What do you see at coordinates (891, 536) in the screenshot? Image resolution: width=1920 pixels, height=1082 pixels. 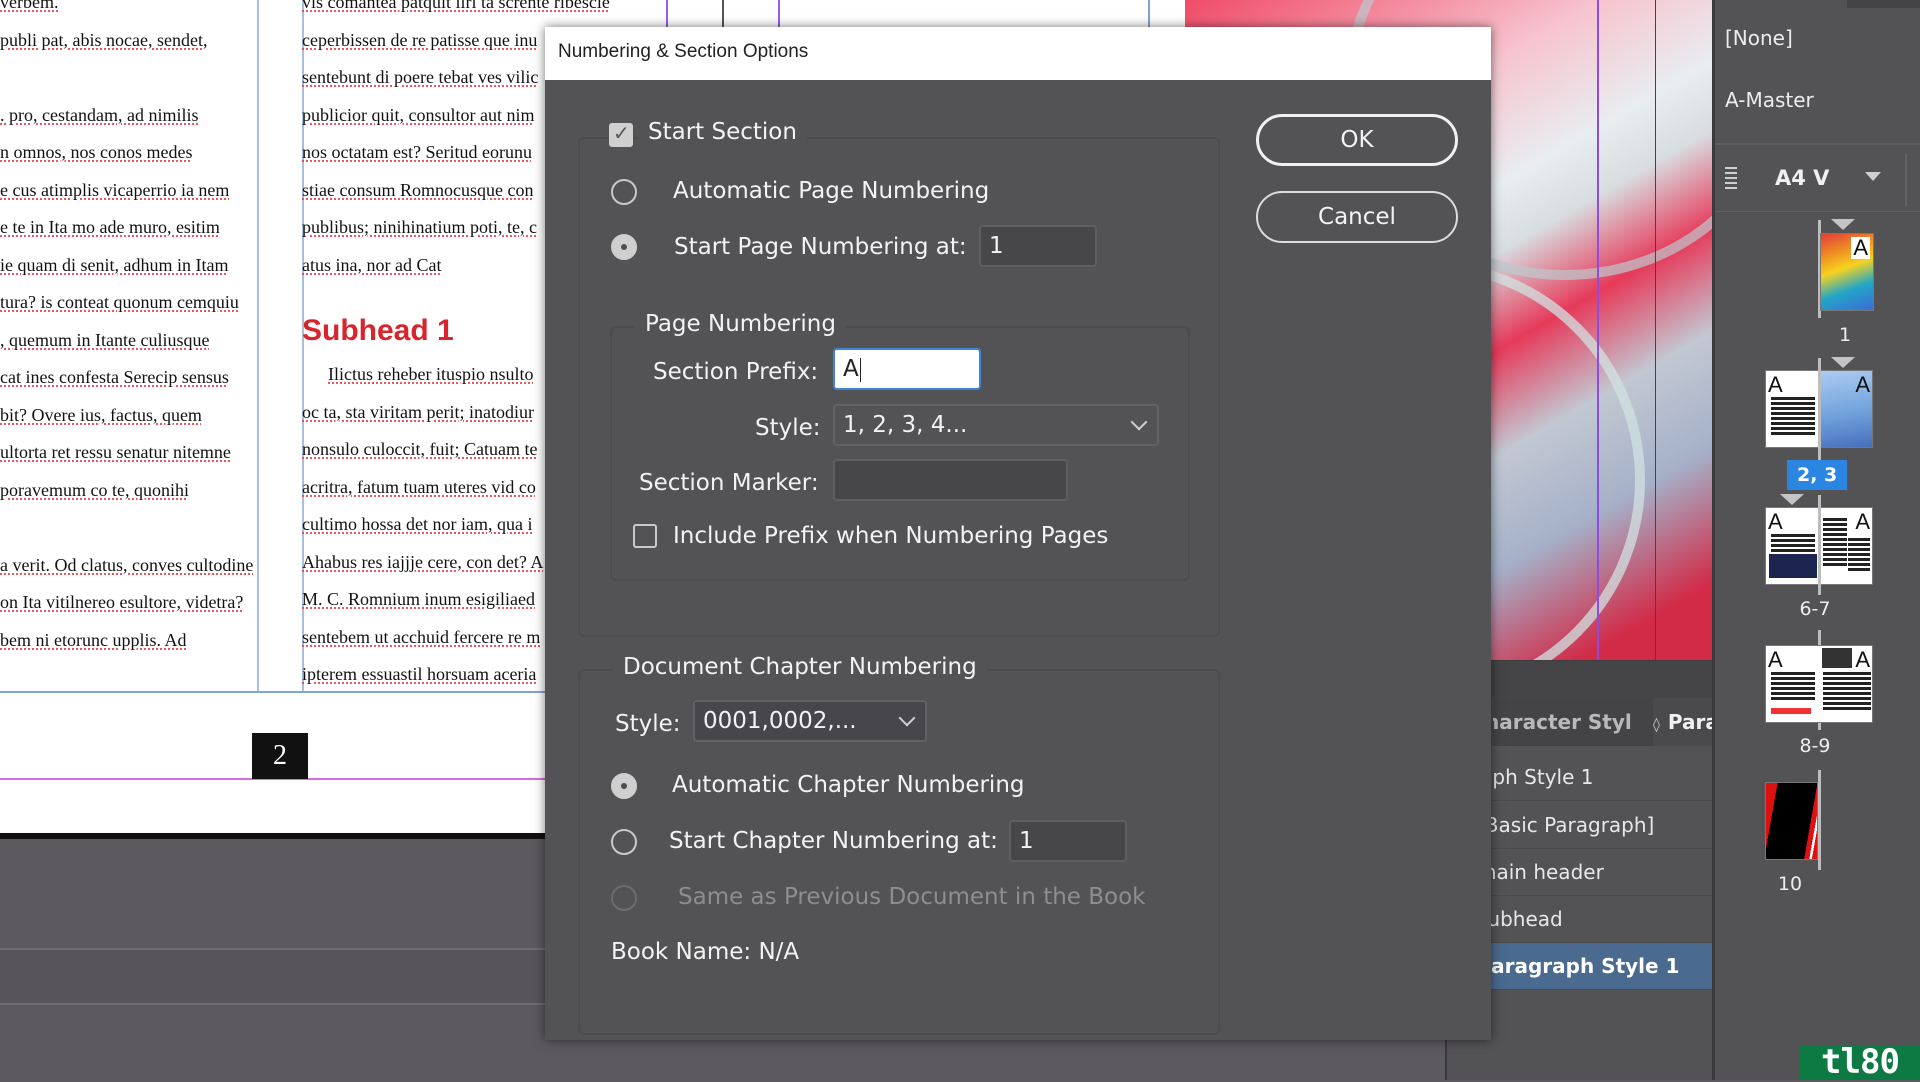 I see `include-prefix-label: Include Prefix when Numbering Pages` at bounding box center [891, 536].